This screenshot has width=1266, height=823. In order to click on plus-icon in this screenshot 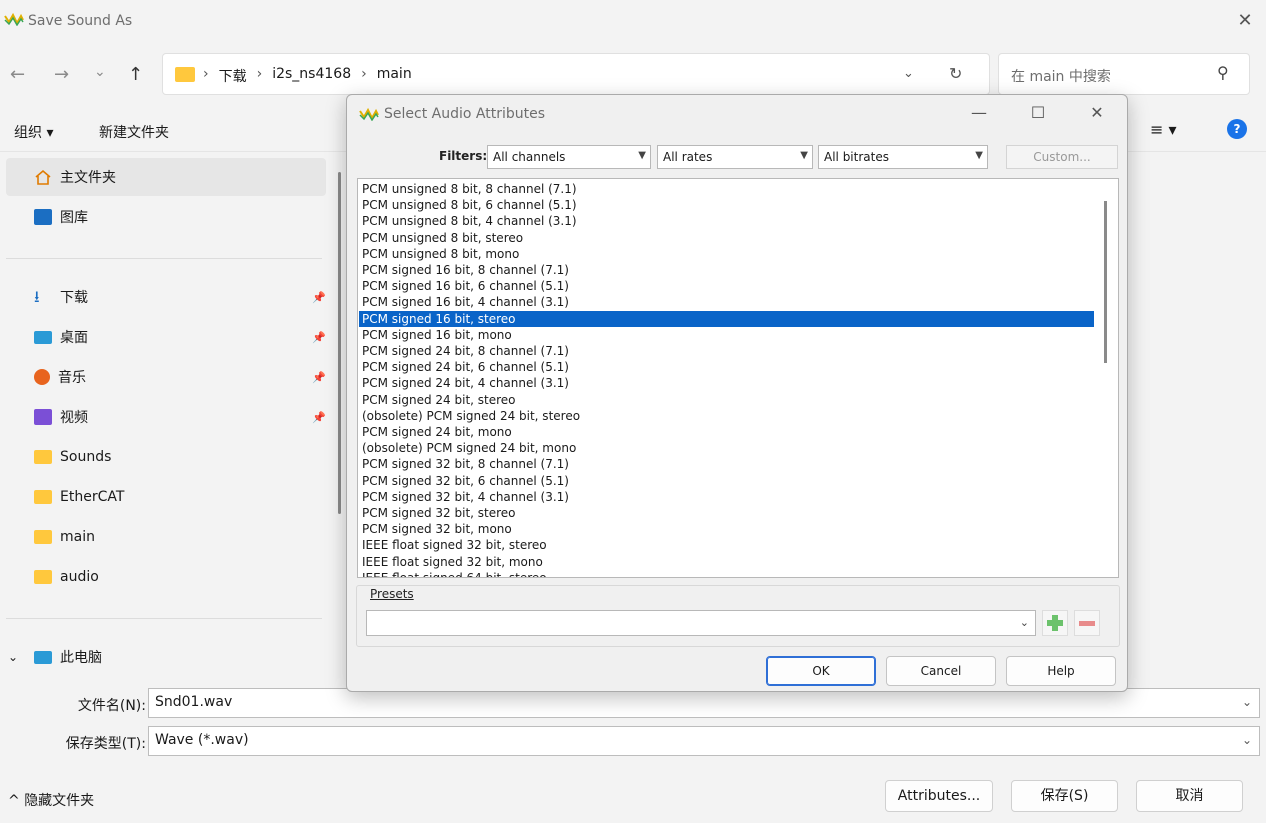, I will do `click(1055, 623)`.